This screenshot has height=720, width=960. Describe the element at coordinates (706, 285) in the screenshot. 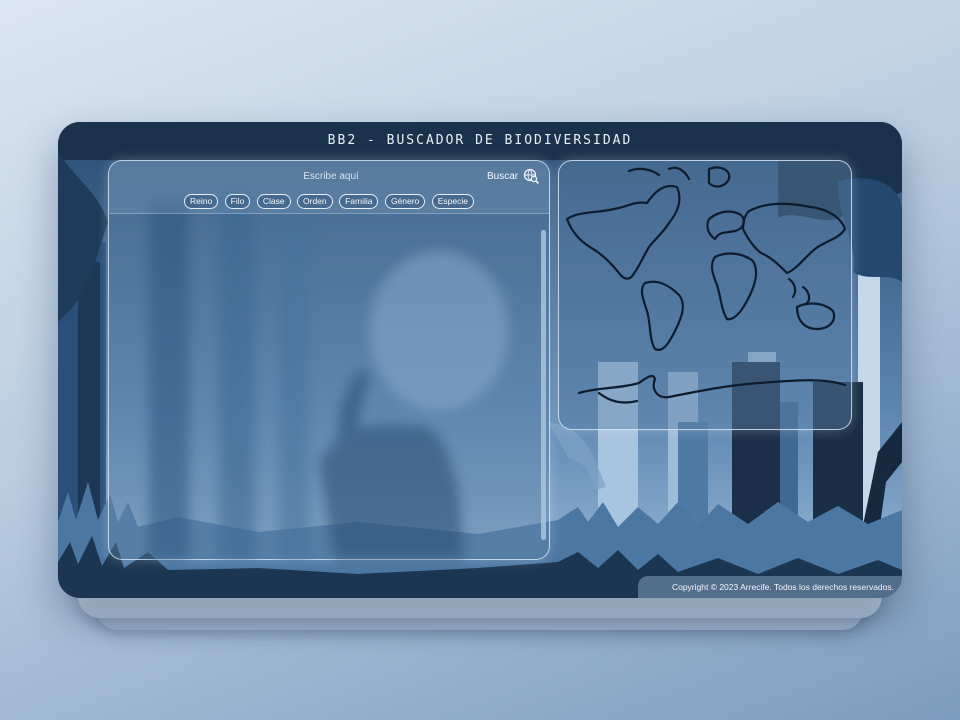

I see `world-map-icon` at that location.